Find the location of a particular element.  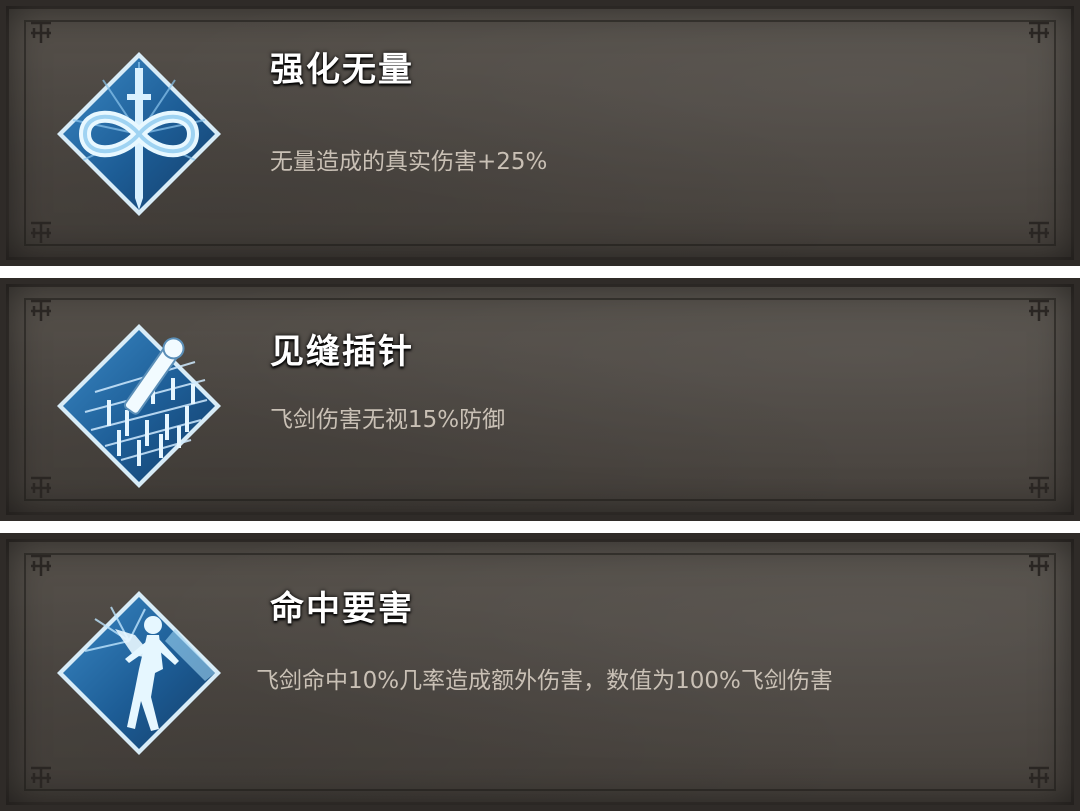

skill-title: 命中要害 is located at coordinates (342, 609).